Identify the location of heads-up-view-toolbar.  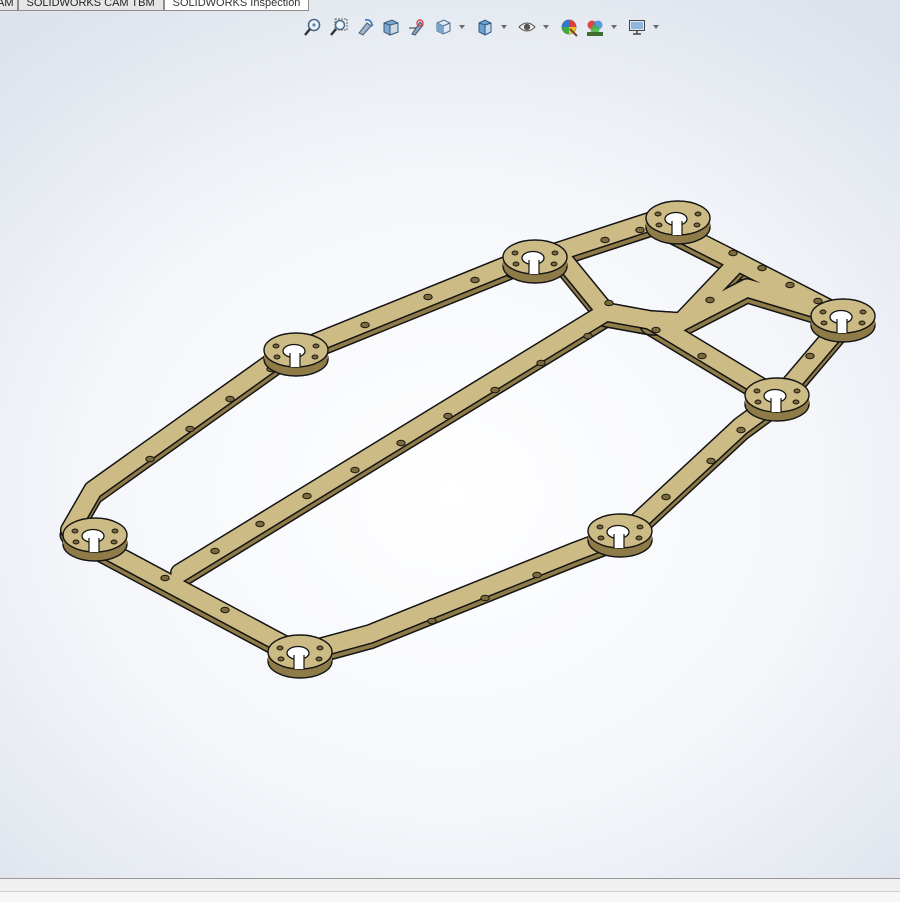
(484, 27).